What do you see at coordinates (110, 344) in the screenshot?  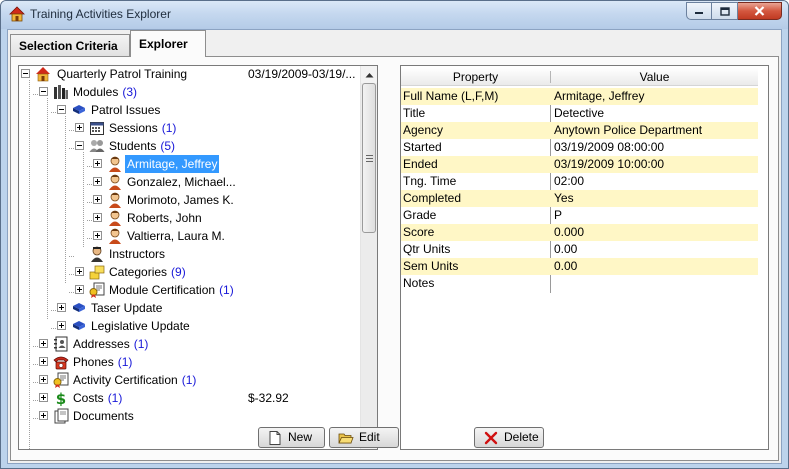 I see `tree-node-text: Addresses (1)` at bounding box center [110, 344].